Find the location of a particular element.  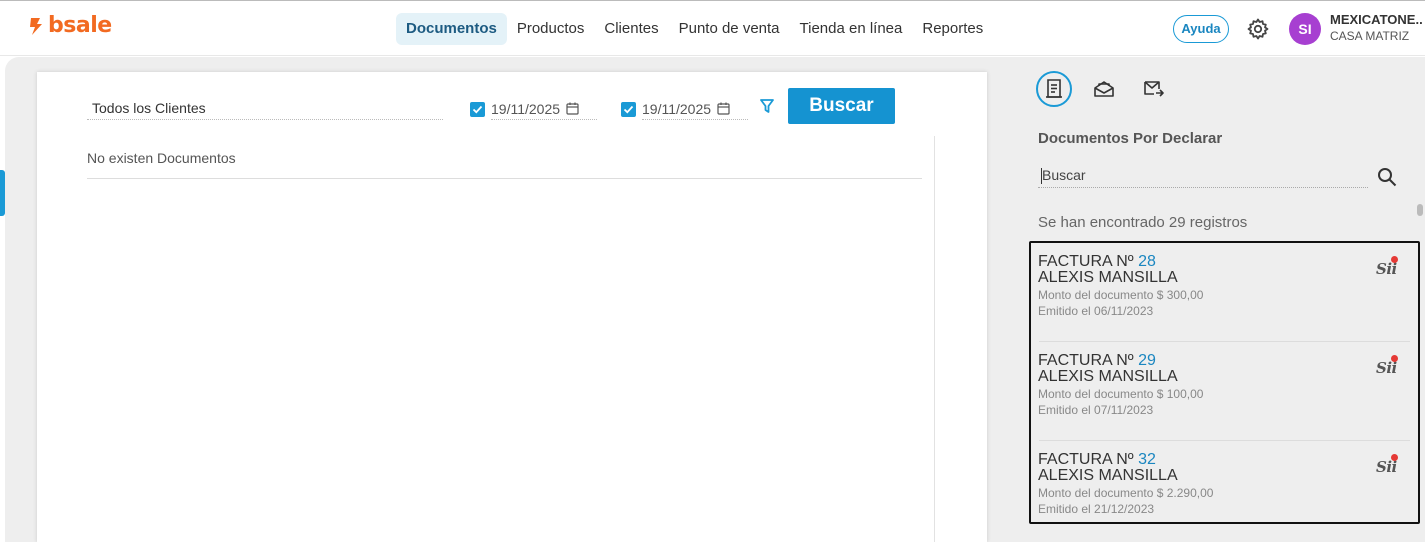

client-filter-input: Todos los Clientes is located at coordinates (265, 109).